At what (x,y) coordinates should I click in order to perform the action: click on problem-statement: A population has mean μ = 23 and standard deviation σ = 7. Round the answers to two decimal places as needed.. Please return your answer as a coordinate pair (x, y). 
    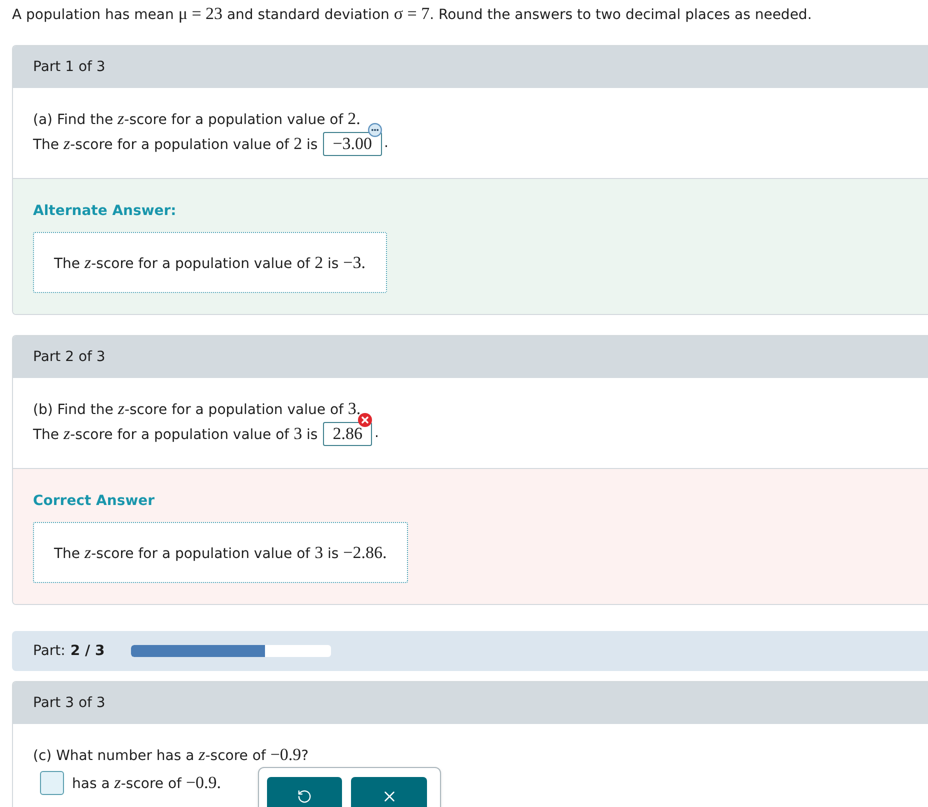
    Looking at the image, I should click on (412, 15).